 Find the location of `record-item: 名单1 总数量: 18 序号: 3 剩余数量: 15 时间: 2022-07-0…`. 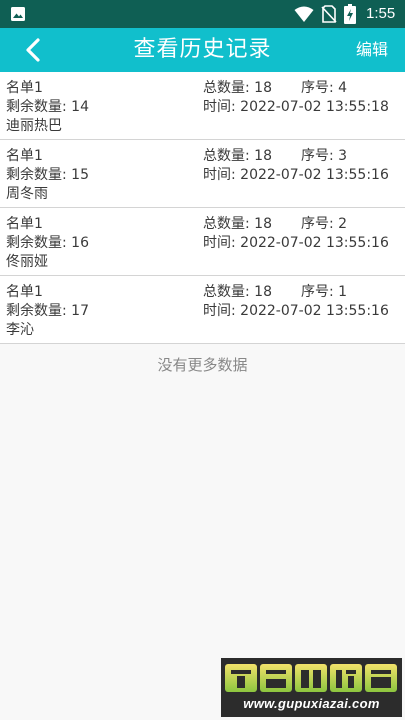

record-item: 名单1 总数量: 18 序号: 3 剩余数量: 15 时间: 2022-07-0… is located at coordinates (202, 174).